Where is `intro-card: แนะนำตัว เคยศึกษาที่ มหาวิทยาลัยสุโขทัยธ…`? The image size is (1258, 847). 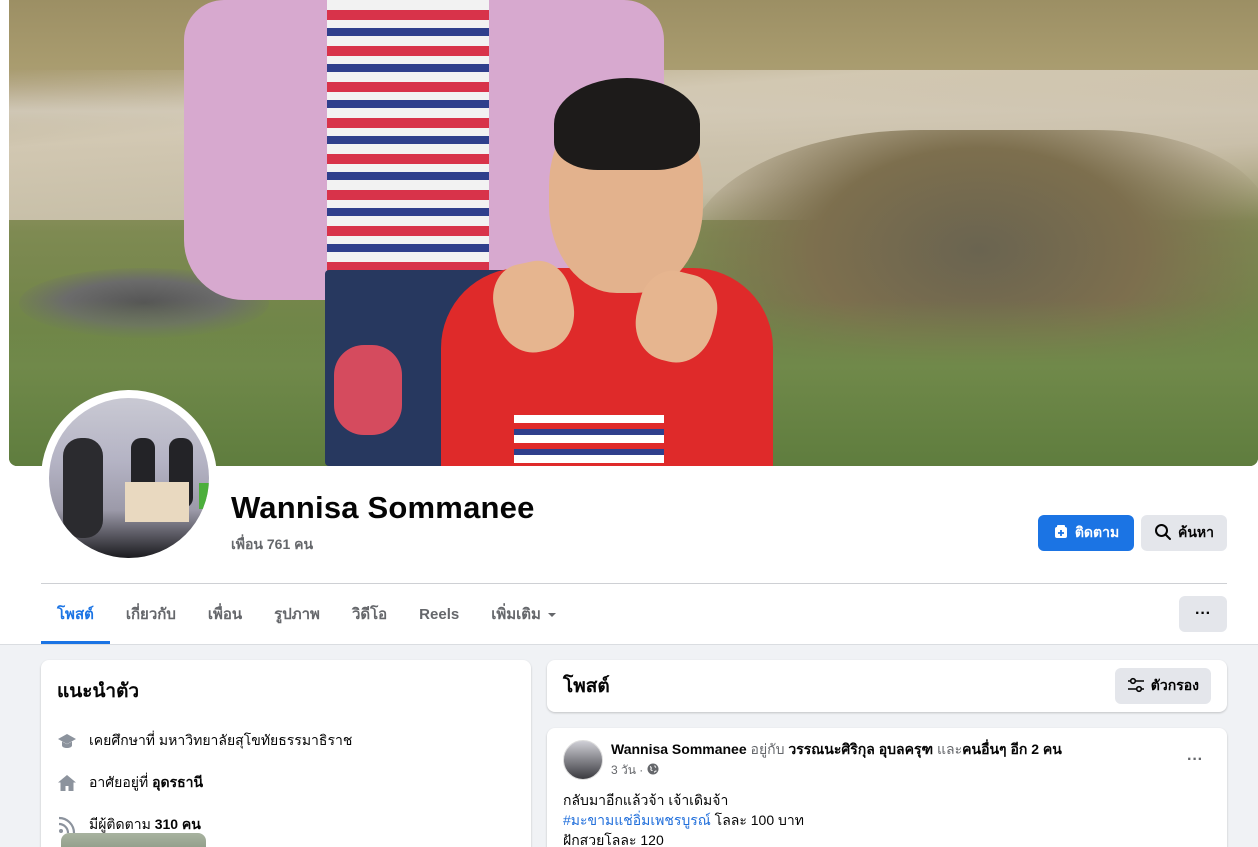
intro-card: แนะนำตัว เคยศึกษาที่ มหาวิทยาลัยสุโขทัยธ… is located at coordinates (286, 753).